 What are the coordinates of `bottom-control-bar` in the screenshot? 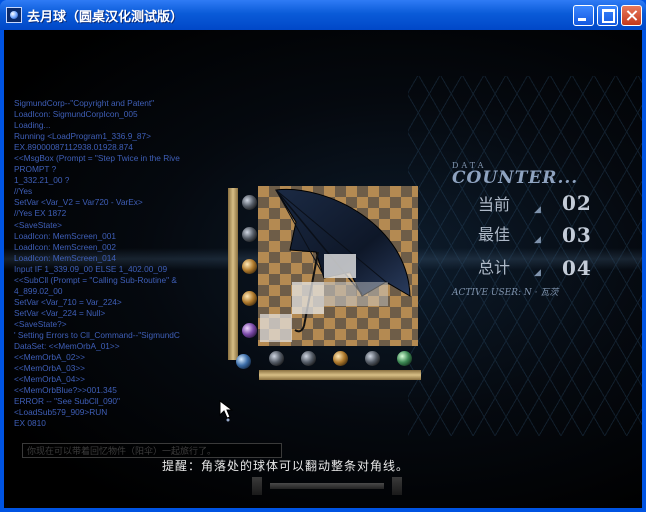 It's located at (327, 486).